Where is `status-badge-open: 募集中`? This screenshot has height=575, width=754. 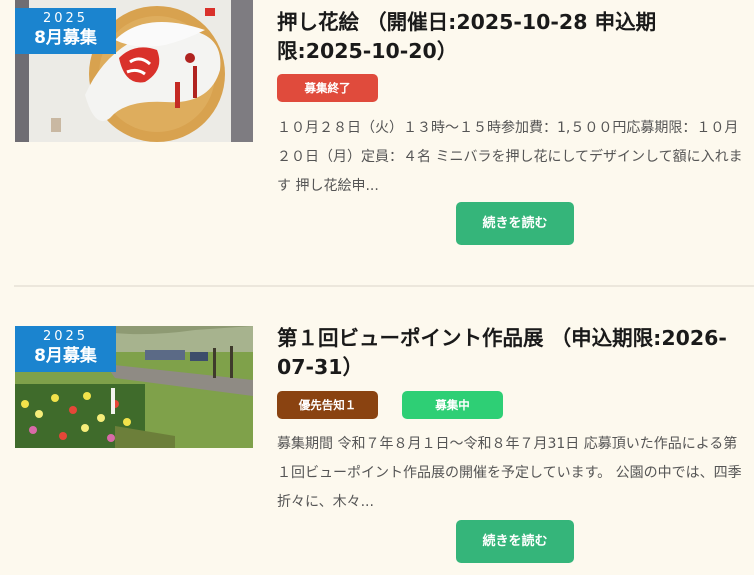 status-badge-open: 募集中 is located at coordinates (452, 405).